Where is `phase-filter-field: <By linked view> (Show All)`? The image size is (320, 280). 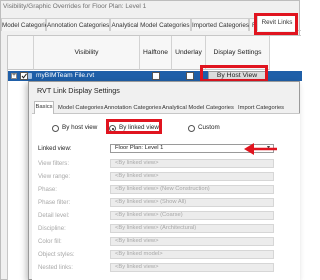 phase-filter-field: <By linked view> (Show All) is located at coordinates (192, 202).